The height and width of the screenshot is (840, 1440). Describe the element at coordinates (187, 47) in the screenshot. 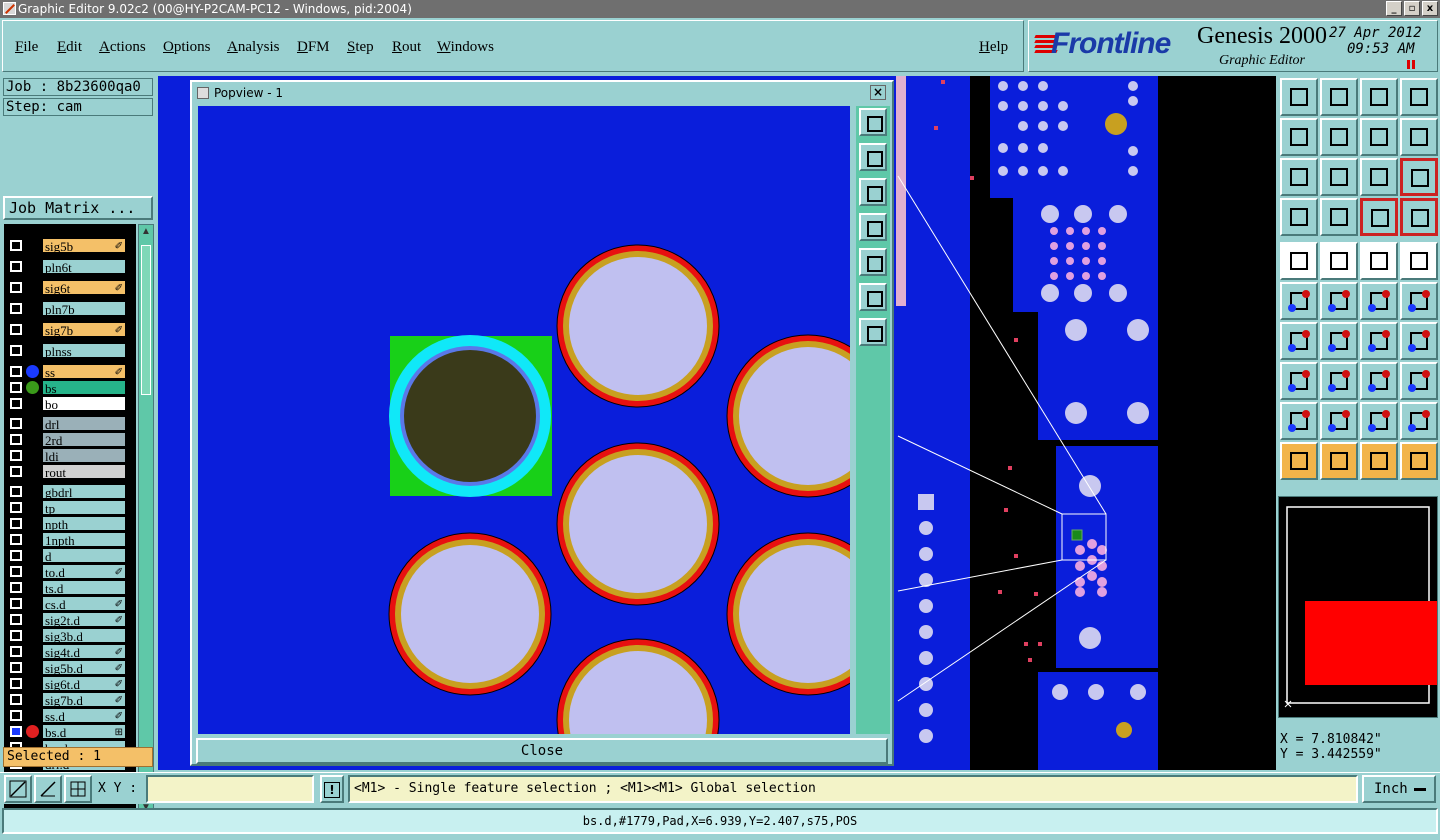

I see `menu-options: Options` at that location.